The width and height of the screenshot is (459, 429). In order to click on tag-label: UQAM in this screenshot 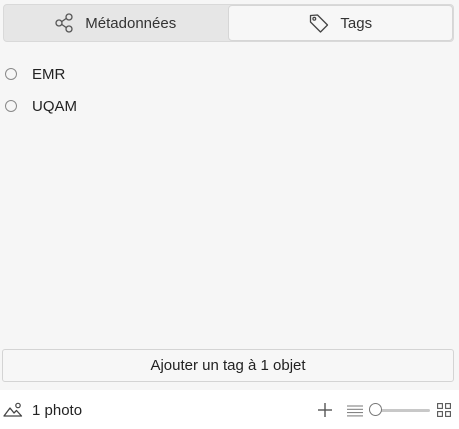, I will do `click(54, 106)`.